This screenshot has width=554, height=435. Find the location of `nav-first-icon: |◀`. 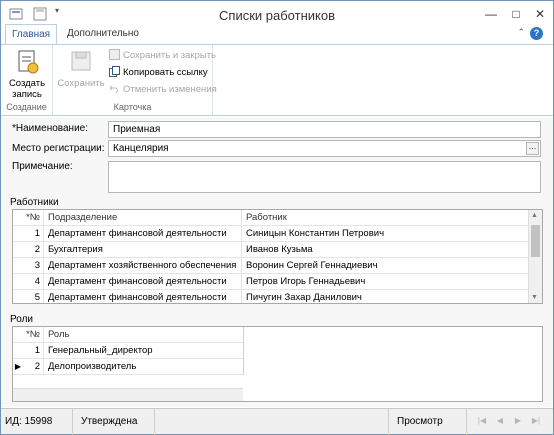

nav-first-icon: |◀ is located at coordinates (482, 421).